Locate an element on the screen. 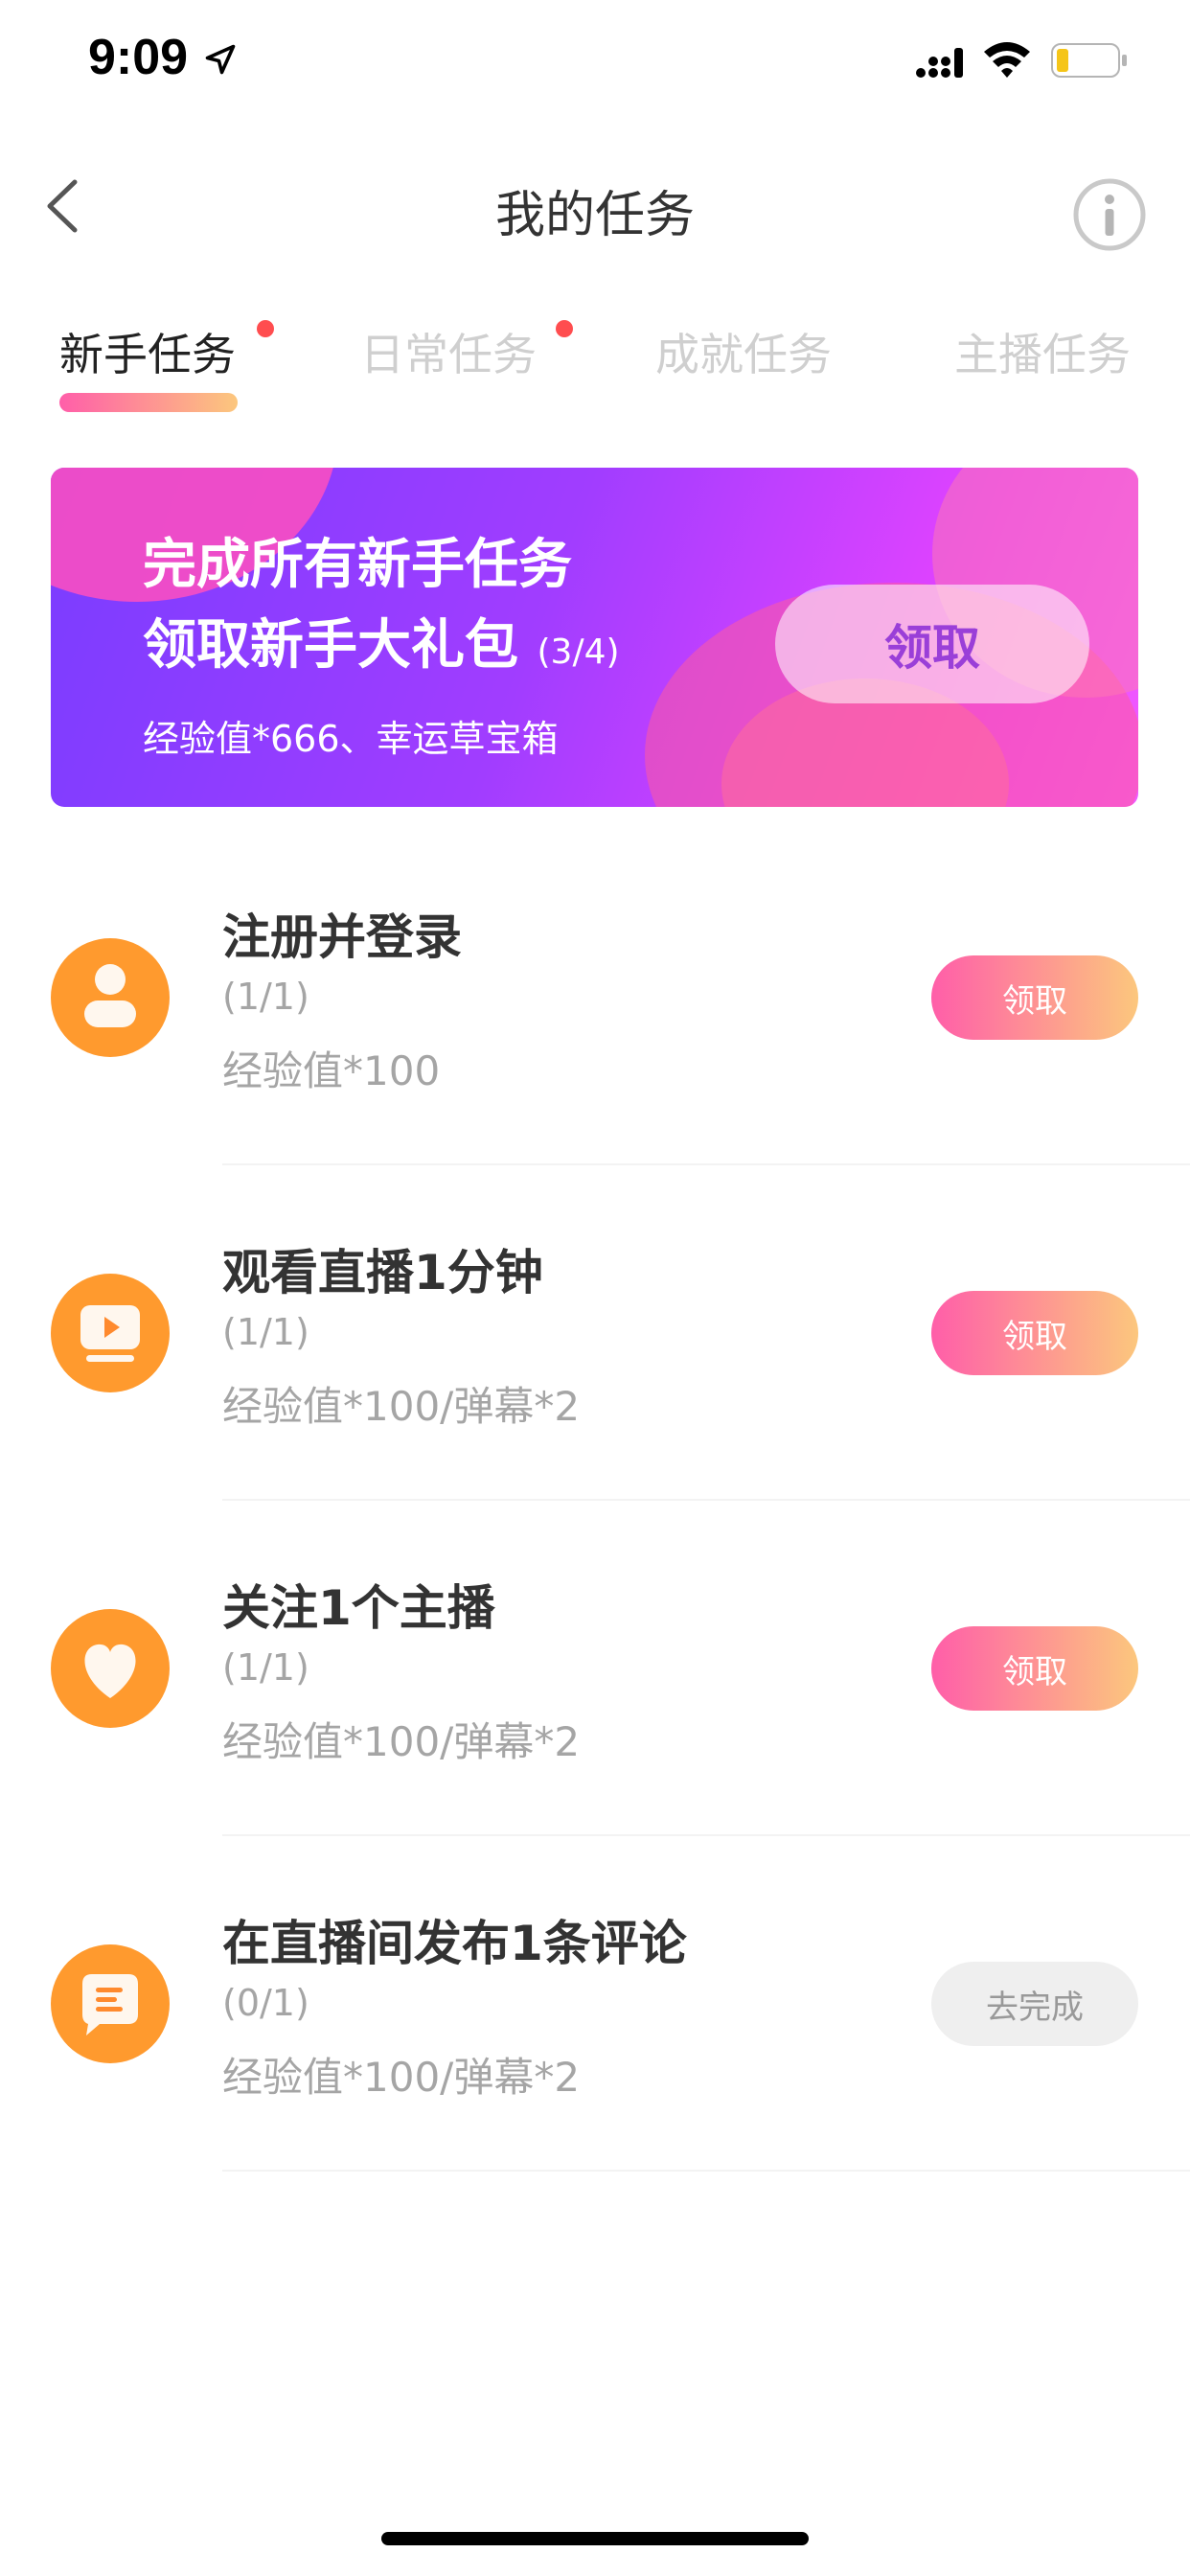 The width and height of the screenshot is (1190, 2576). task-progress: (0/1) is located at coordinates (265, 2003).